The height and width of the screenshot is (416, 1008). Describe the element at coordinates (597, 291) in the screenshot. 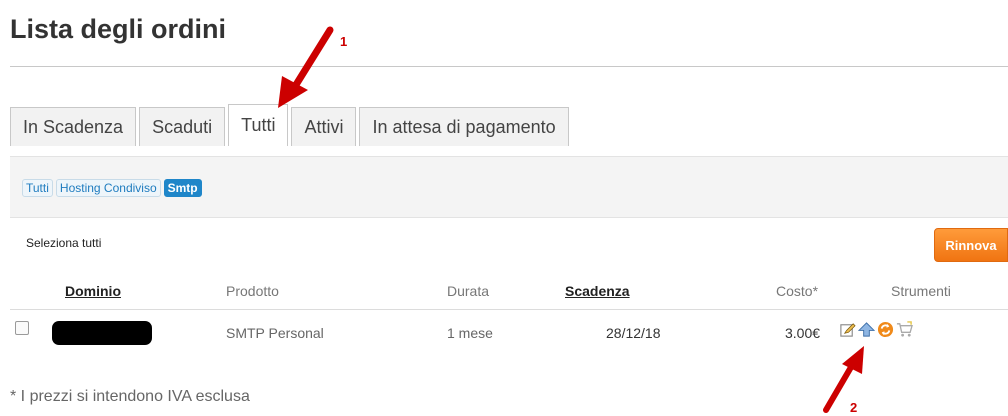

I see `column-header-expiry: Scadenza` at that location.